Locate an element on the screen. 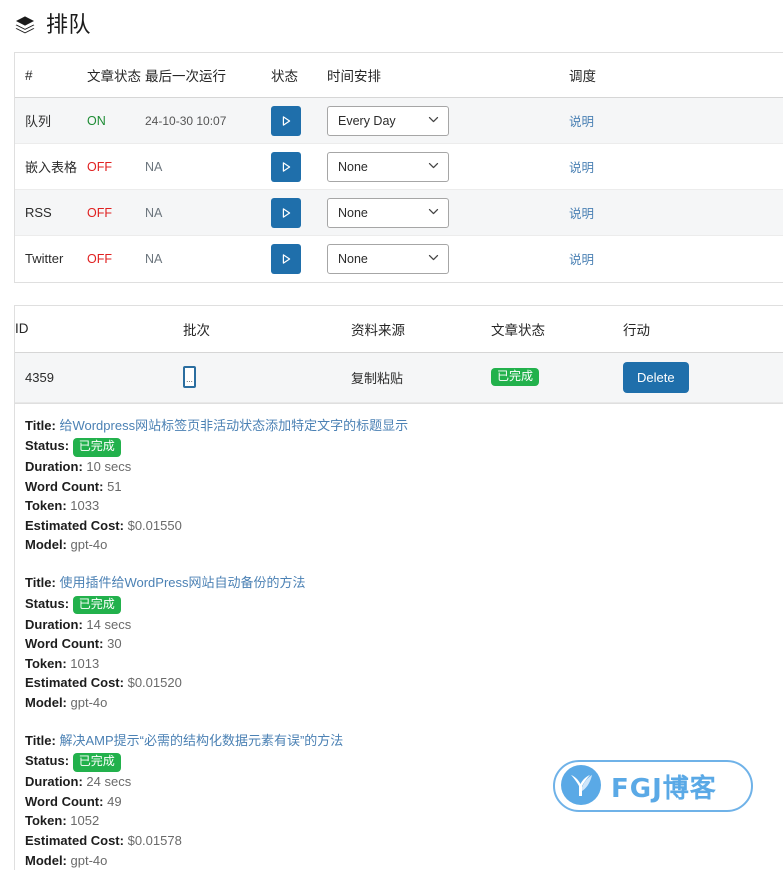  schedule-select: Every Day is located at coordinates (388, 121).